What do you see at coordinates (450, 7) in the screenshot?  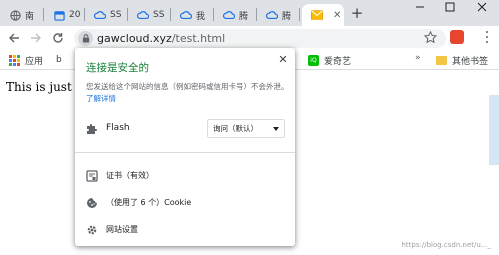 I see `maximize-button` at bounding box center [450, 7].